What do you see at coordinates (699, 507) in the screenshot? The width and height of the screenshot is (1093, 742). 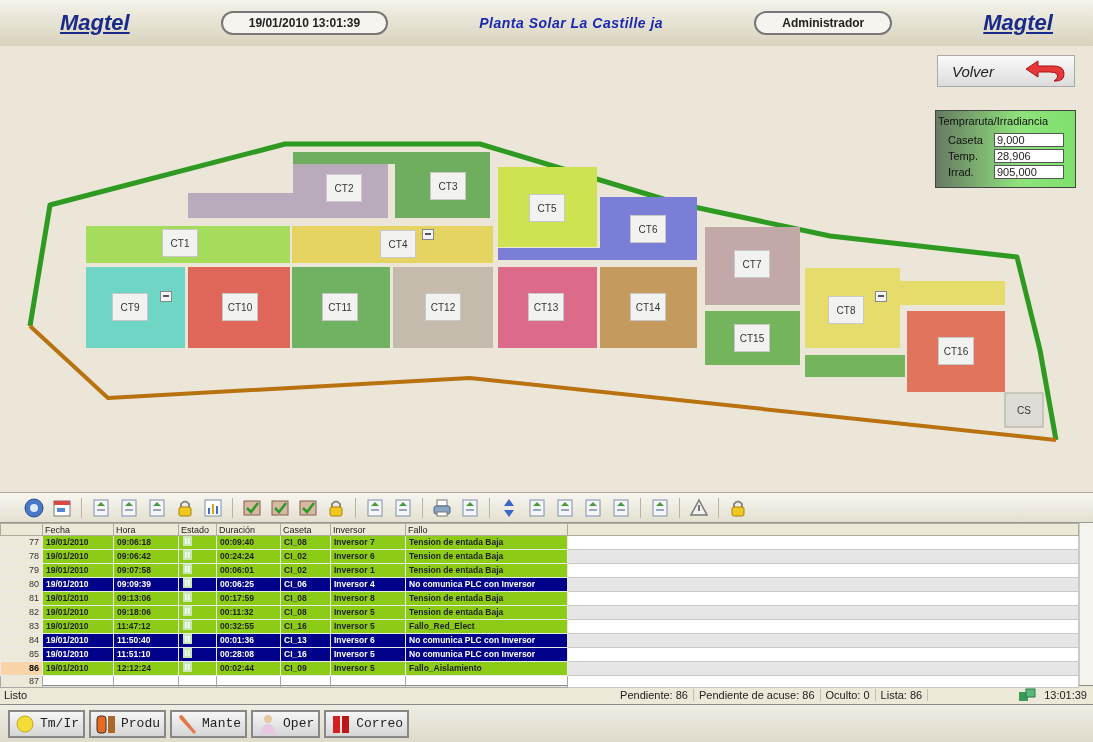 I see `warning-icon` at bounding box center [699, 507].